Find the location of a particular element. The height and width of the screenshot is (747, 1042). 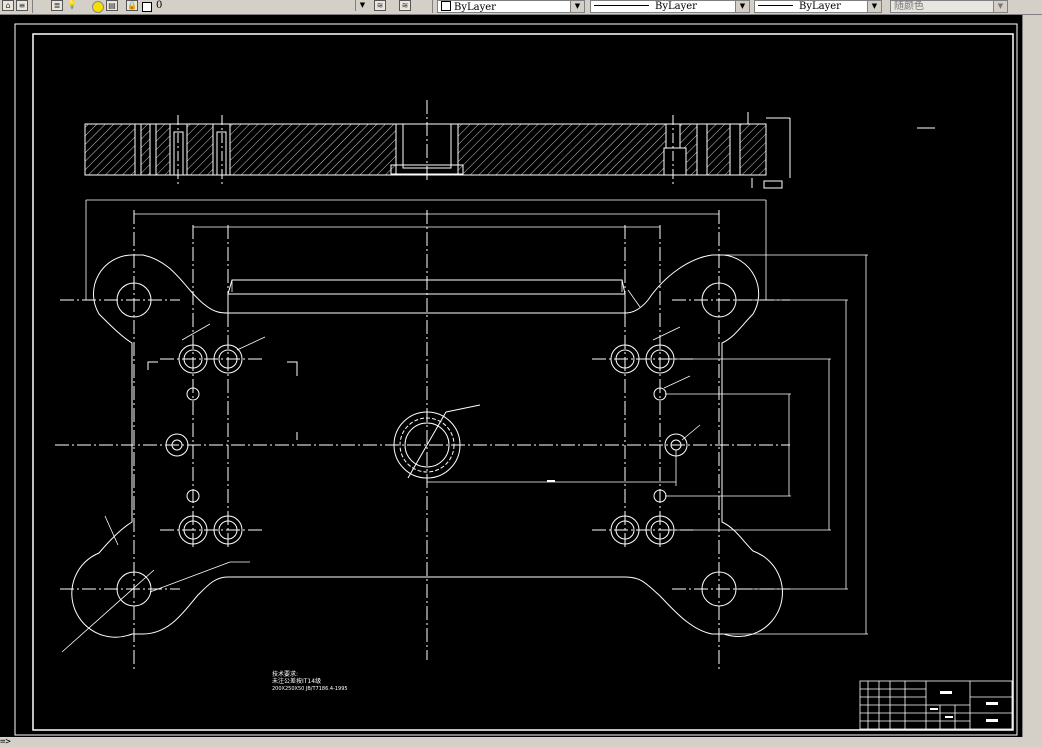

make-current-icon: ≋ is located at coordinates (380, 5).